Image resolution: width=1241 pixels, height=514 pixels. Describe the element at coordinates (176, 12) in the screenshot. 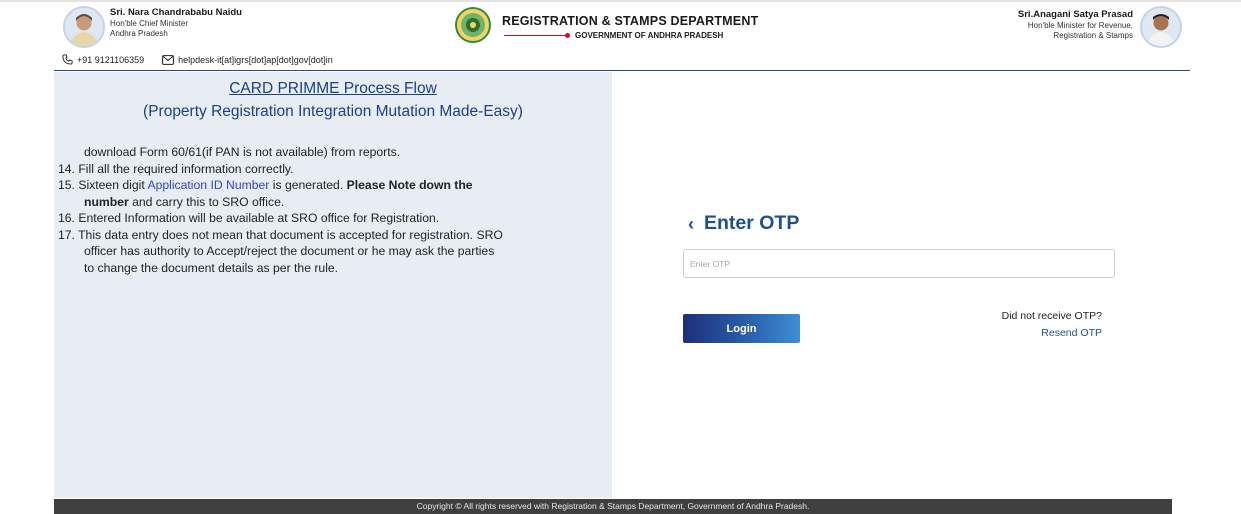

I see `chief-minister-name: Sri. Nara Chandrababu Naidu` at that location.